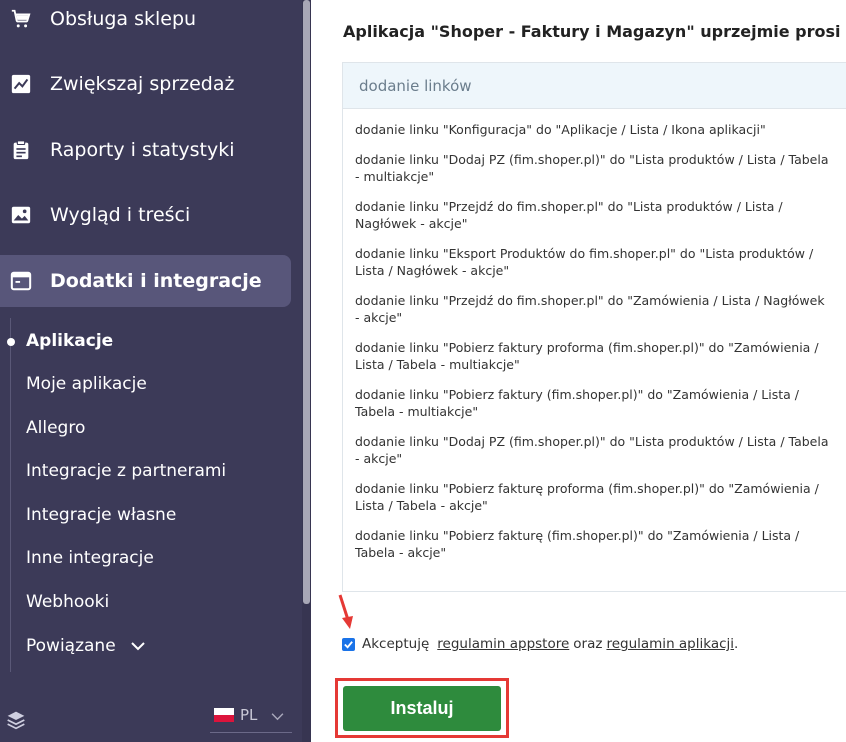 This screenshot has width=846, height=742. What do you see at coordinates (21, 215) in the screenshot?
I see `image-icon` at bounding box center [21, 215].